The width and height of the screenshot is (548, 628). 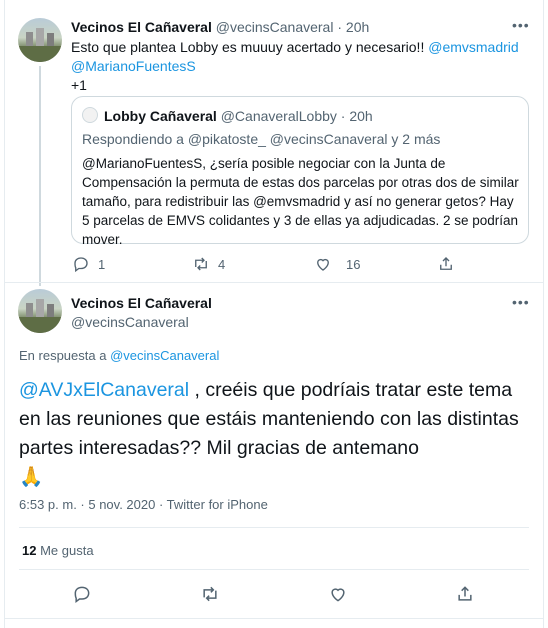 What do you see at coordinates (31, 477) in the screenshot?
I see `pray-emoji: 🙏` at bounding box center [31, 477].